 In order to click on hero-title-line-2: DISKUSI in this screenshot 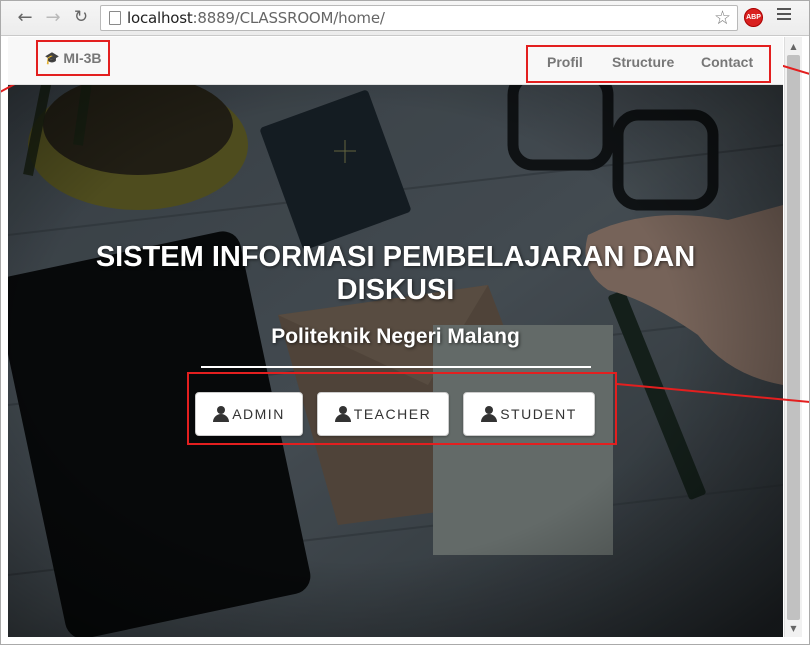, I will do `click(395, 290)`.